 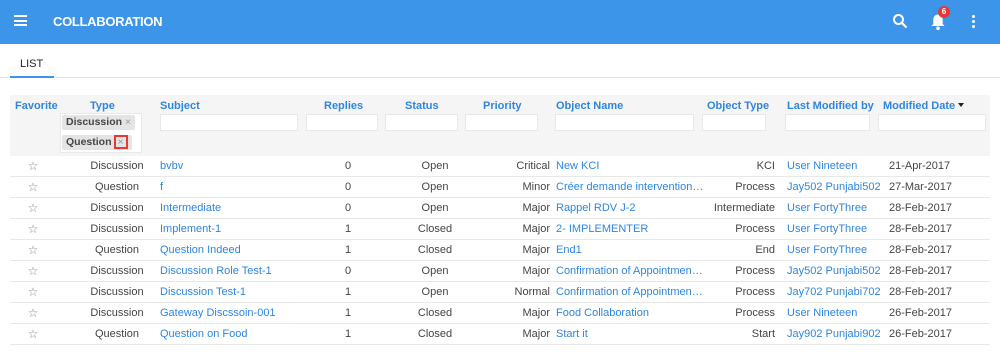 I want to click on cell-priority: Normal, so click(x=532, y=292).